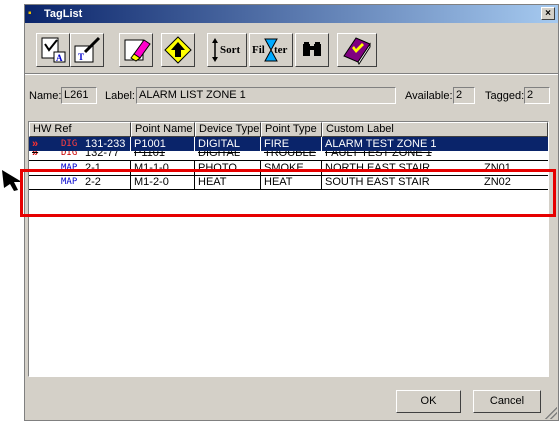 Image resolution: width=559 pixels, height=421 pixels. I want to click on title-bar: ▪ TagList ×, so click(291, 14).